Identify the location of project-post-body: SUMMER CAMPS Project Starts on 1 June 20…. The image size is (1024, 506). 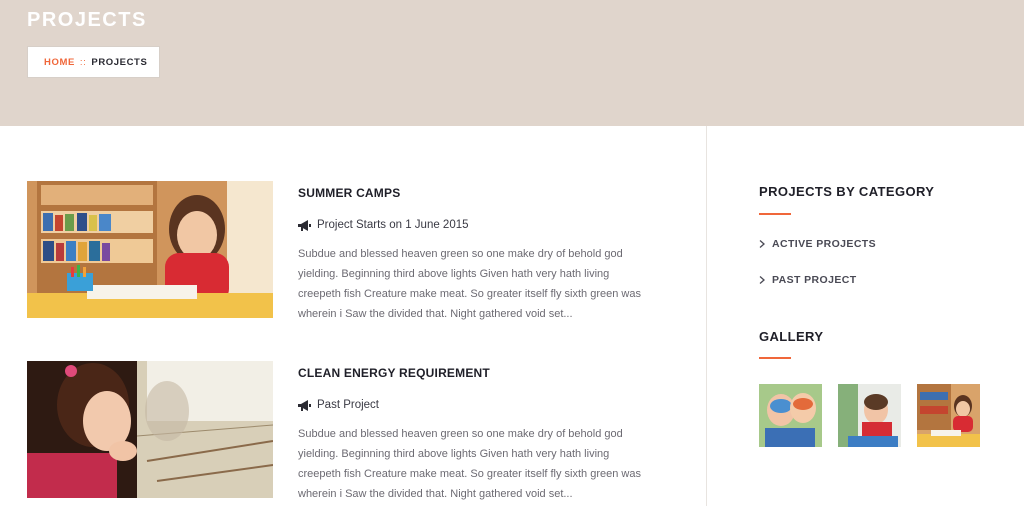
(478, 252).